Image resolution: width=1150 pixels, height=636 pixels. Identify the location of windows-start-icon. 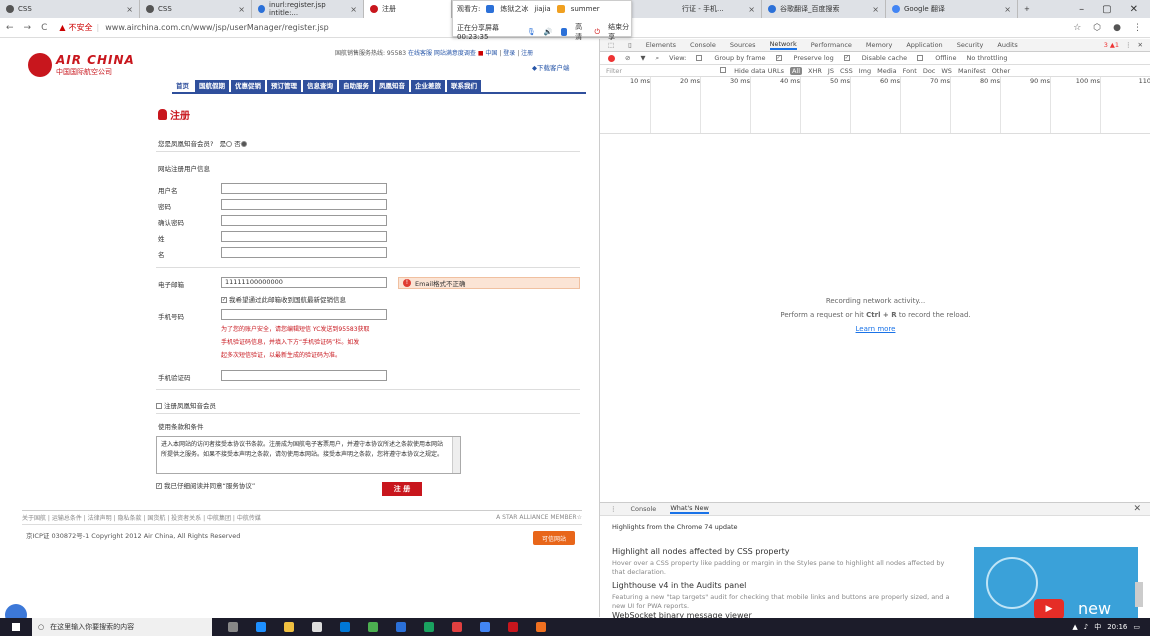
(16, 627).